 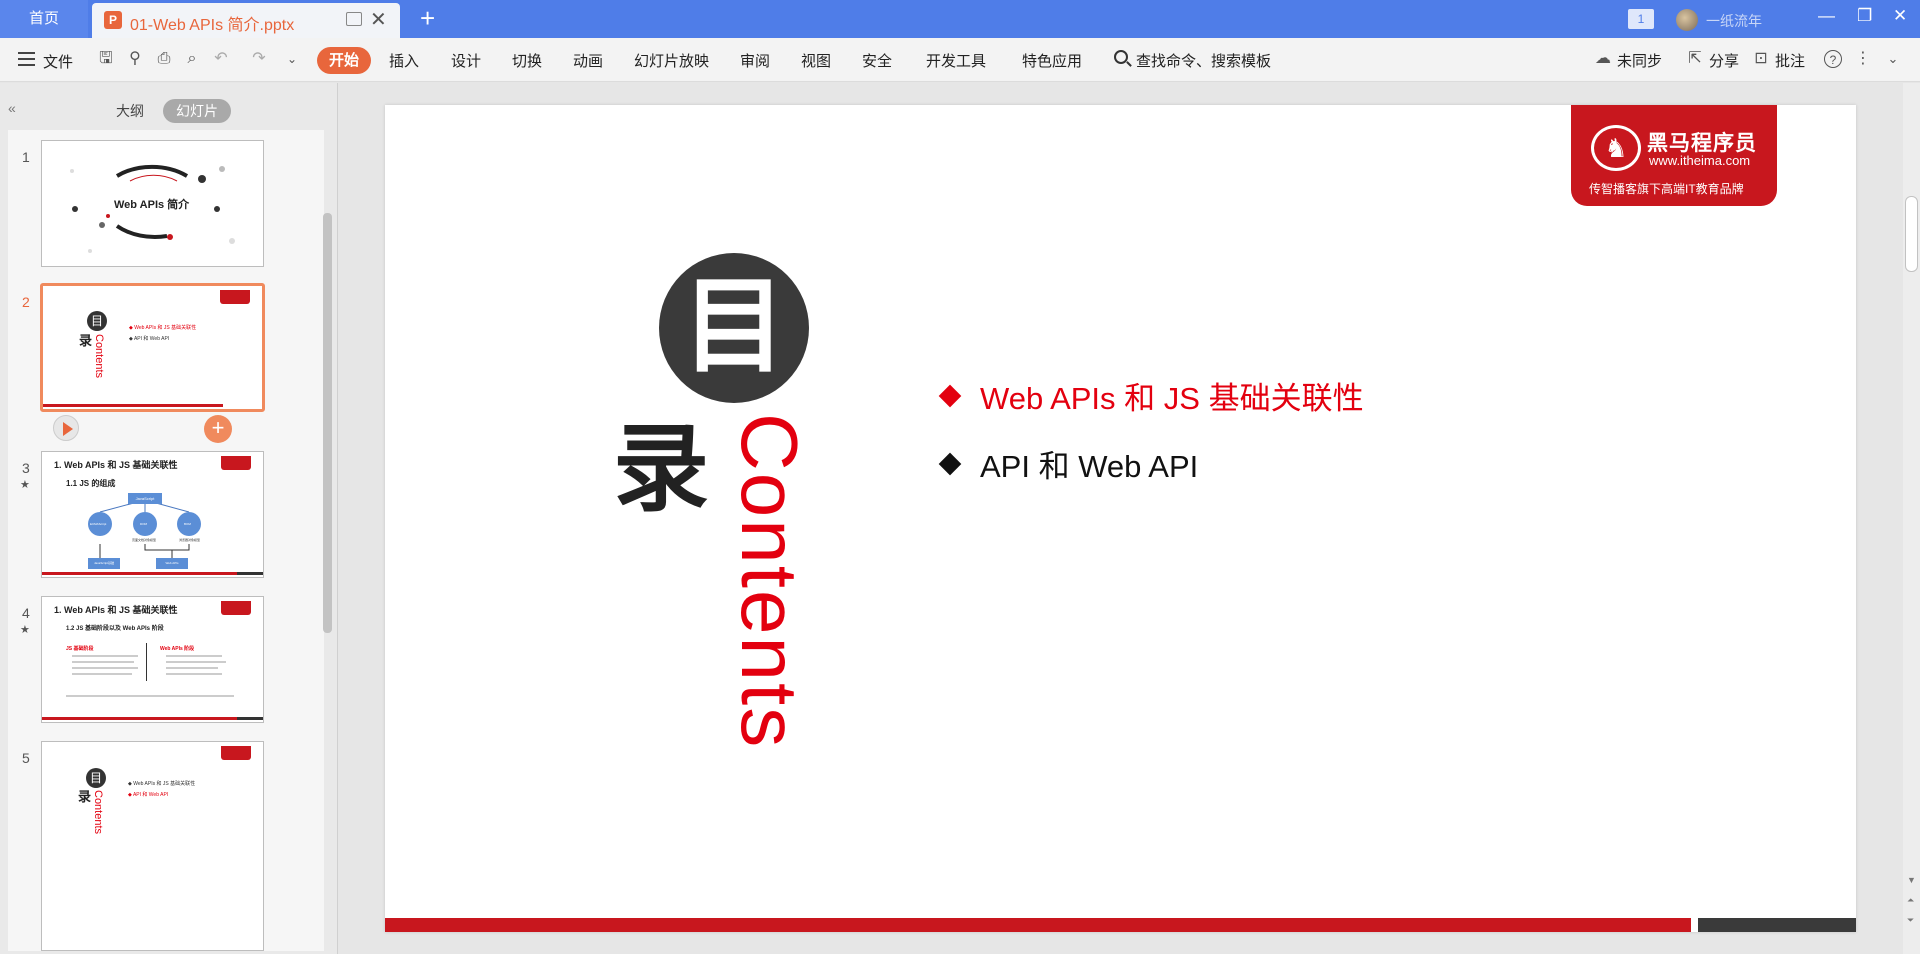 What do you see at coordinates (1833, 59) in the screenshot?
I see `help-icon: ?` at bounding box center [1833, 59].